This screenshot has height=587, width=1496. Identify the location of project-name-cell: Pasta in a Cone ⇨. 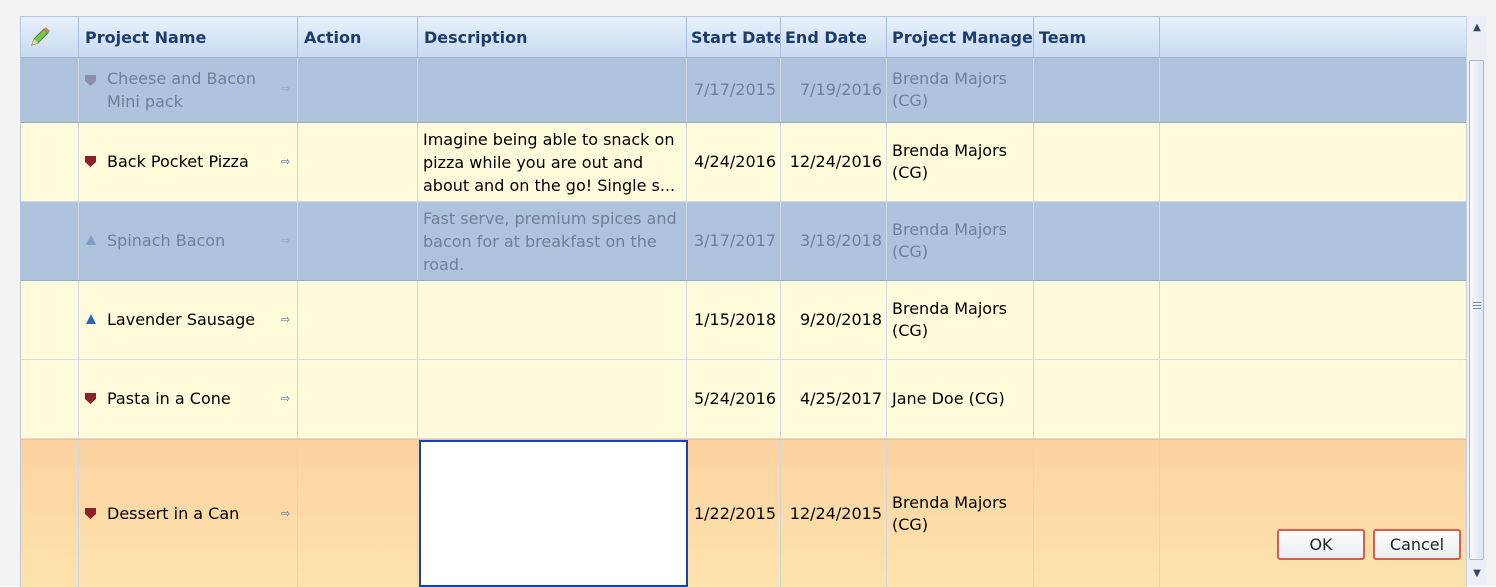
(188, 399).